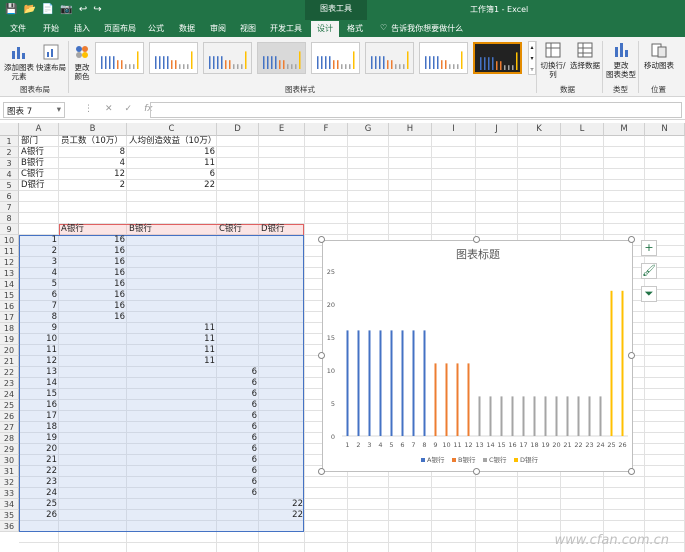  What do you see at coordinates (9, 339) in the screenshot?
I see `row-header-19: 19` at bounding box center [9, 339].